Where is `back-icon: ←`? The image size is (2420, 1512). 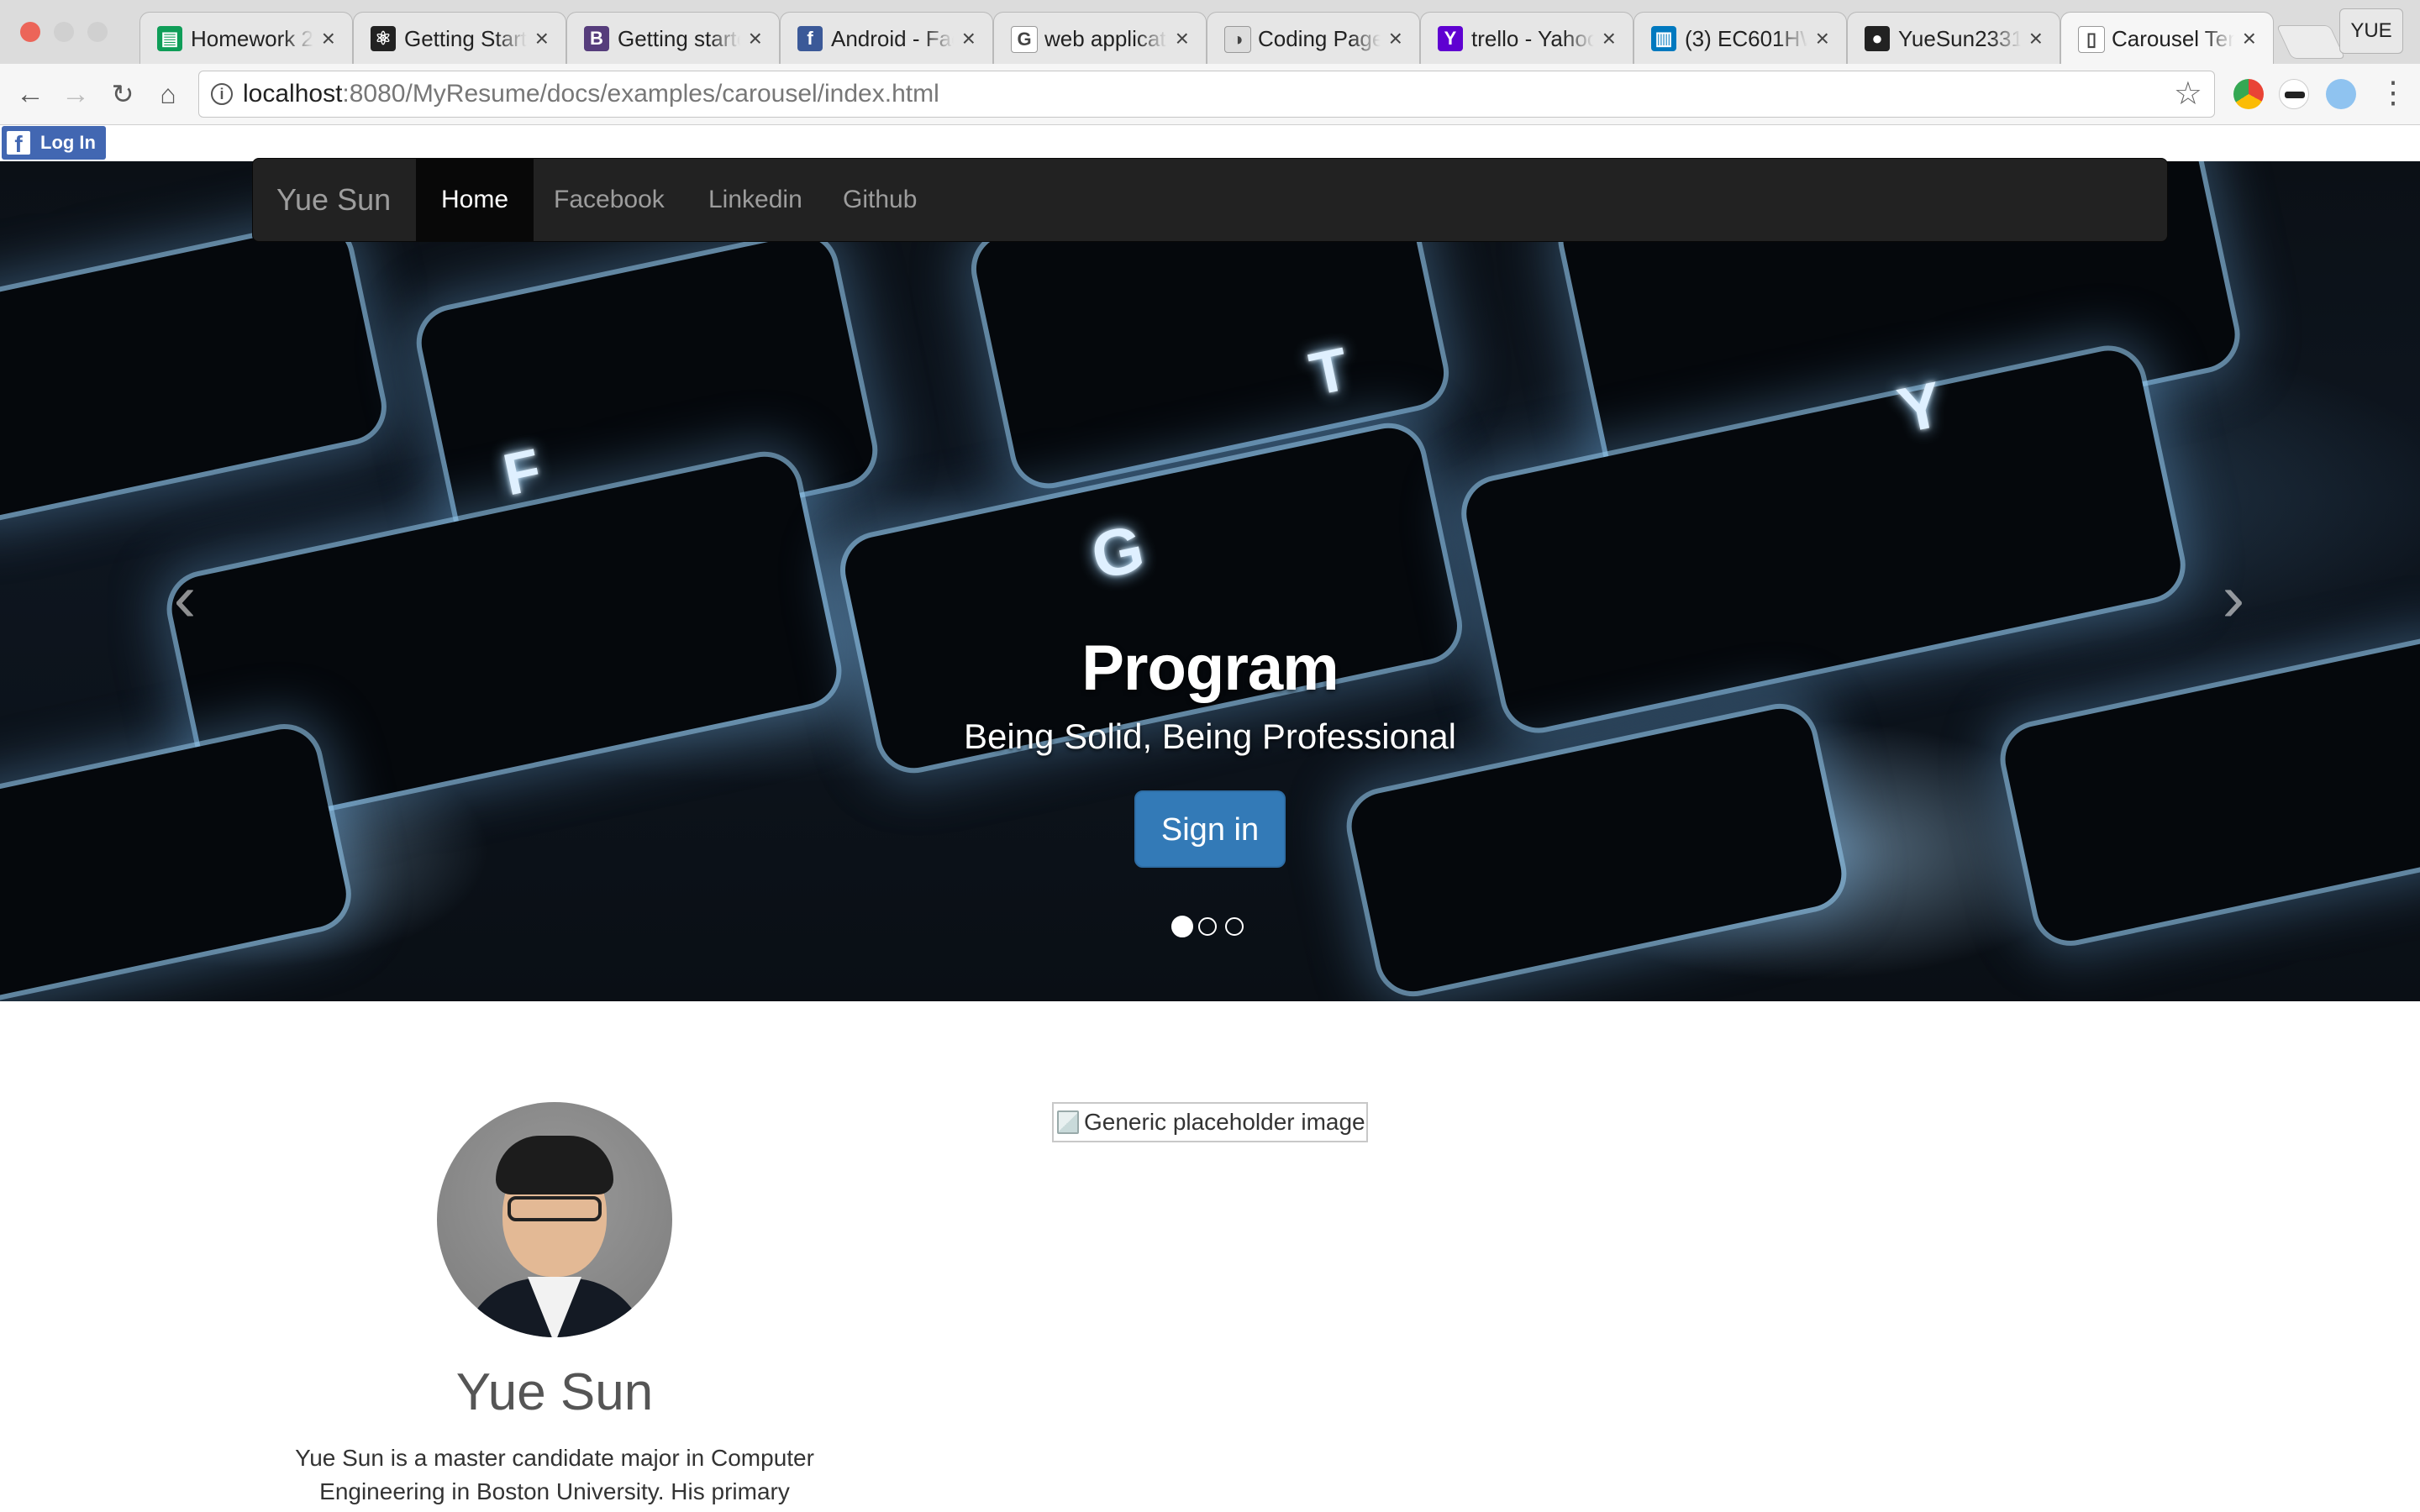
back-icon: ← is located at coordinates (30, 94).